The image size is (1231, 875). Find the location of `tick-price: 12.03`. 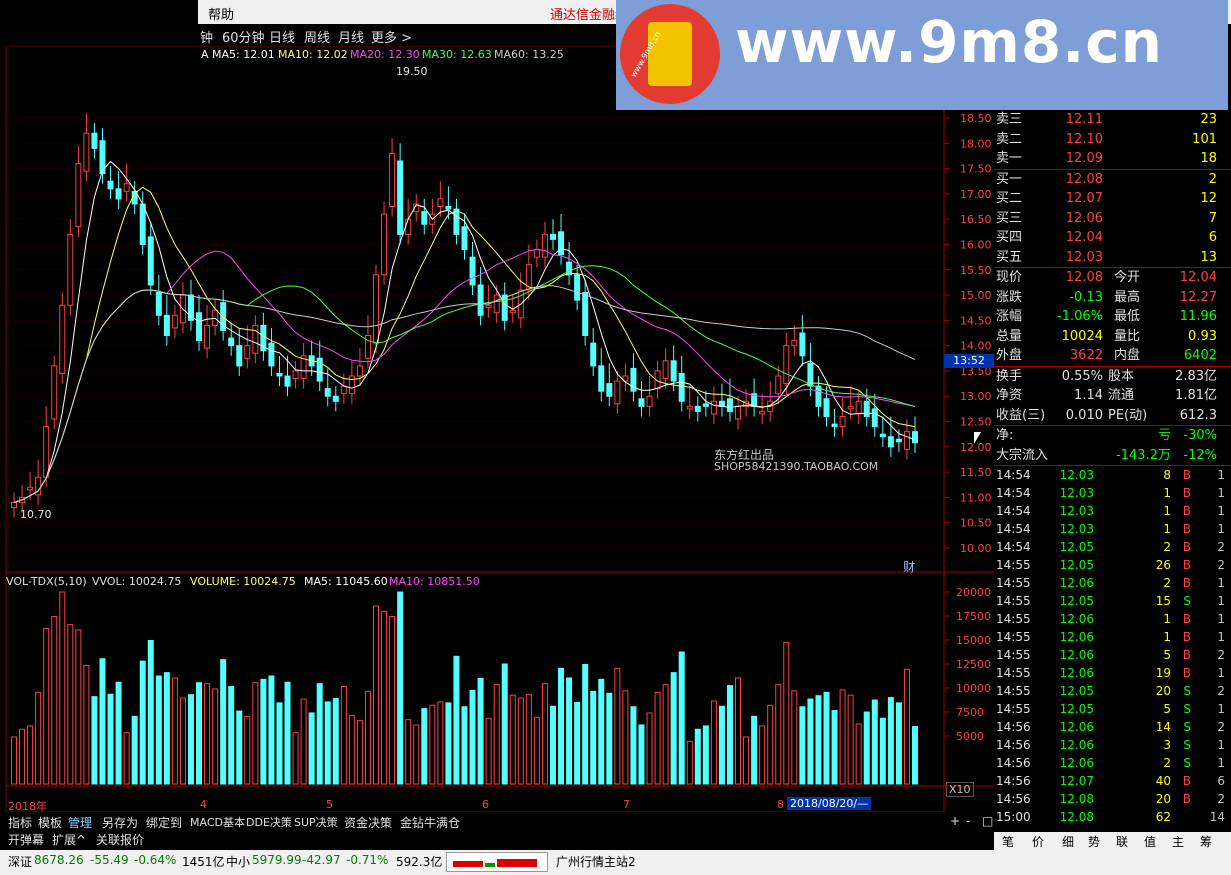

tick-price: 12.03 is located at coordinates (1076, 511).